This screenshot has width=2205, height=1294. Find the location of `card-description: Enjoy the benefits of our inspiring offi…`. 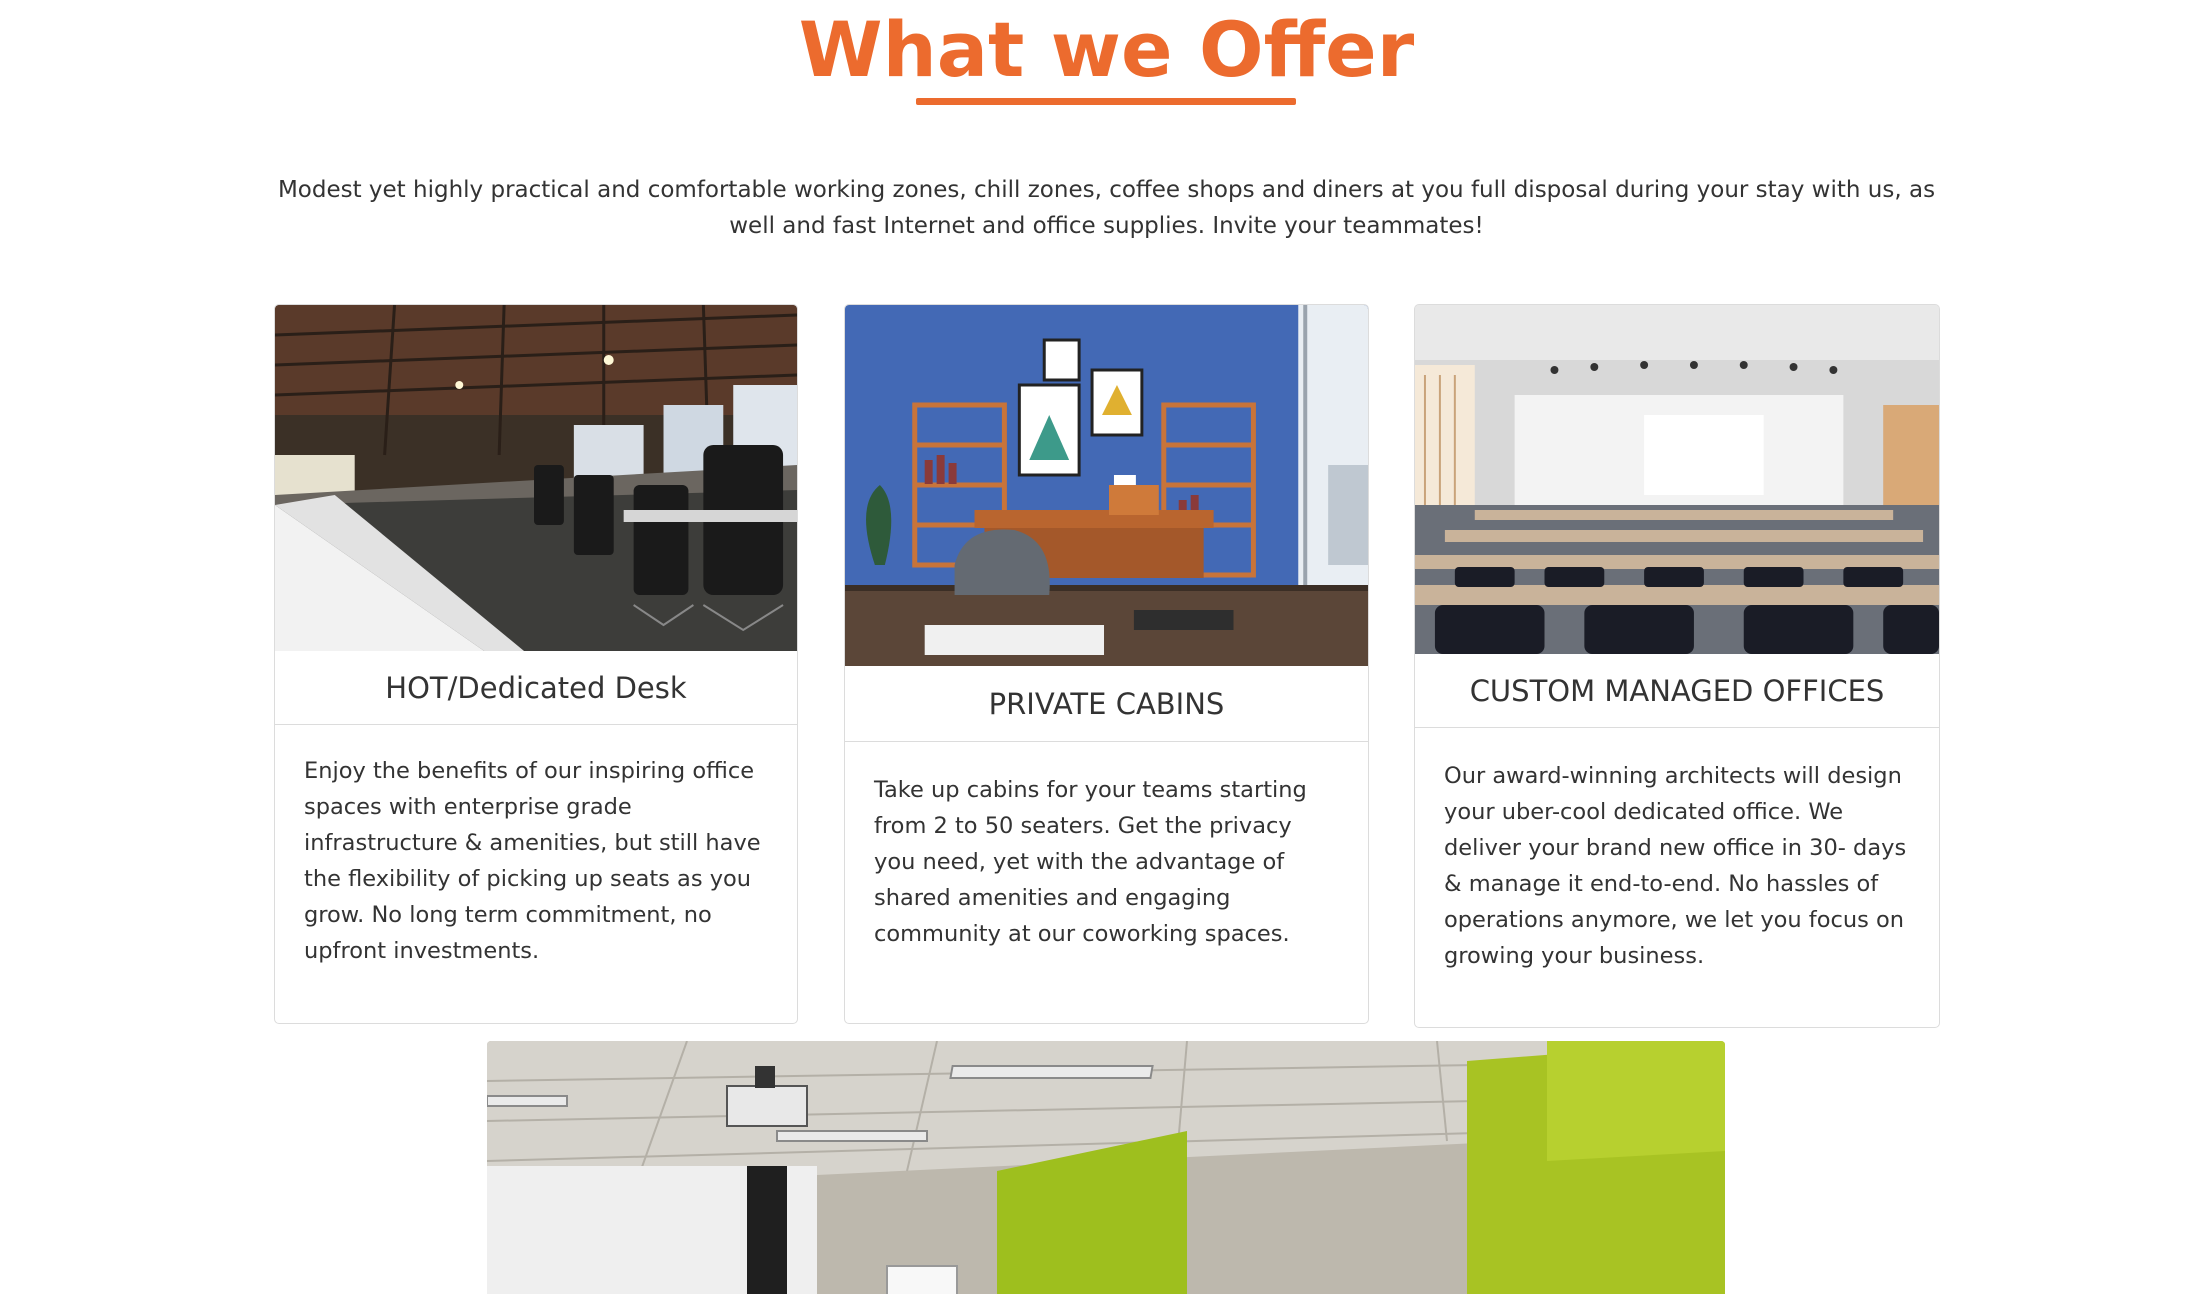

card-description: Enjoy the benefits of our inspiring offi… is located at coordinates (532, 861).